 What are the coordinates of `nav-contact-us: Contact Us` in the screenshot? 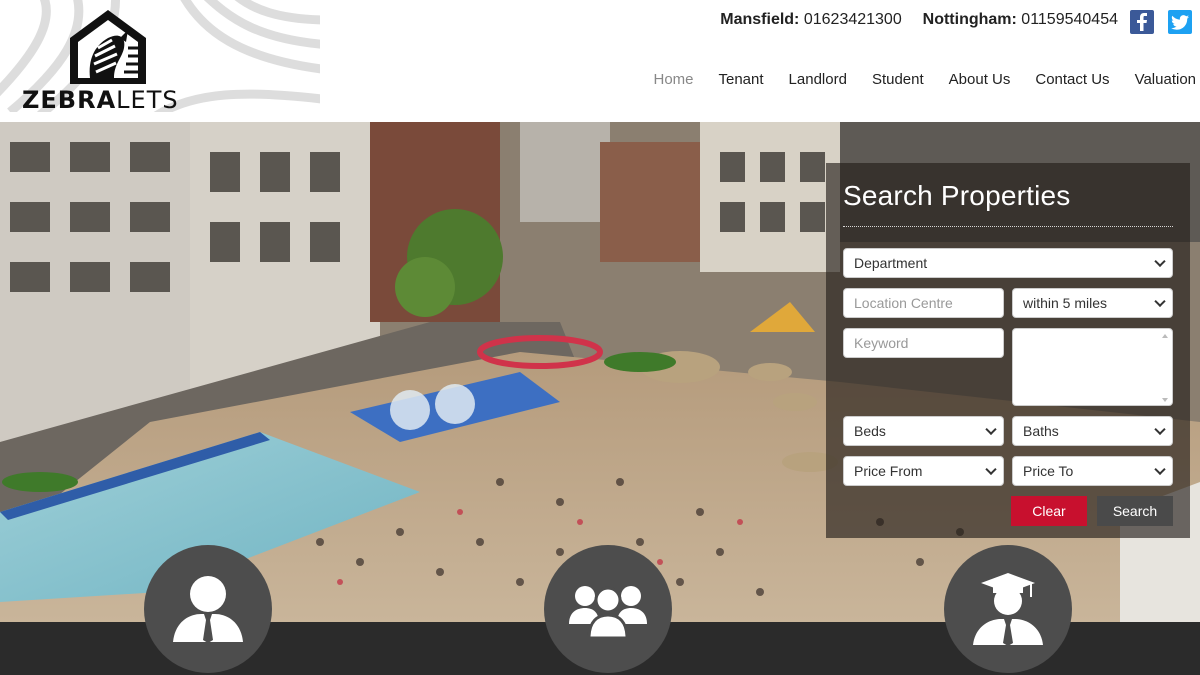 It's located at (1072, 79).